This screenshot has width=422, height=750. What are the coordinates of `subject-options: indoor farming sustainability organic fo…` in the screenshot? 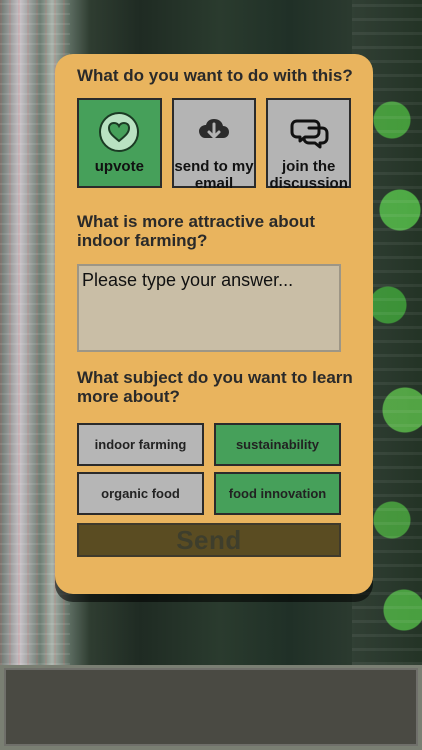 It's located at (214, 469).